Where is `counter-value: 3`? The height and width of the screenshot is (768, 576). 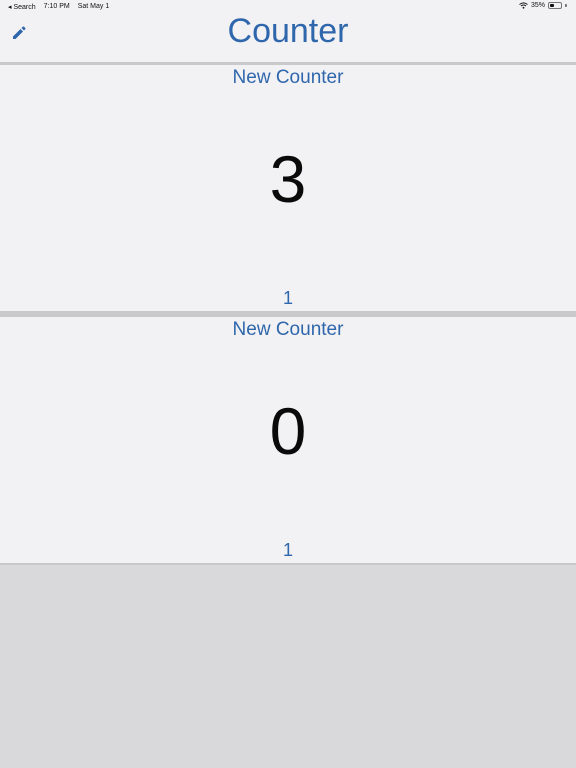 counter-value: 3 is located at coordinates (288, 179).